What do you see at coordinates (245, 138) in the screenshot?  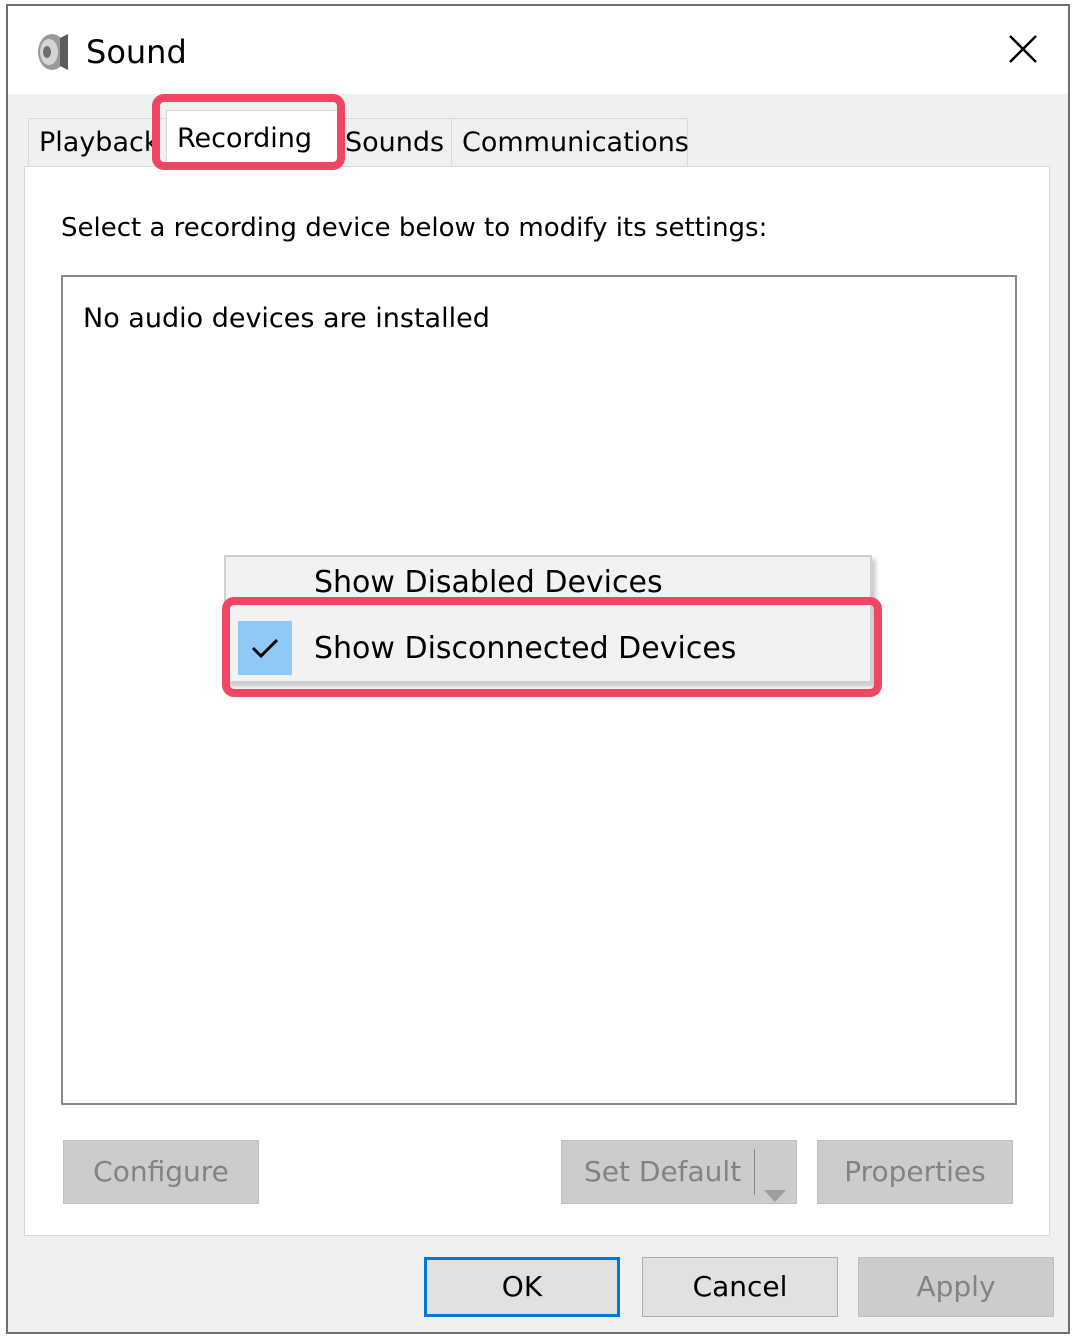 I see `tab-label: Recording` at bounding box center [245, 138].